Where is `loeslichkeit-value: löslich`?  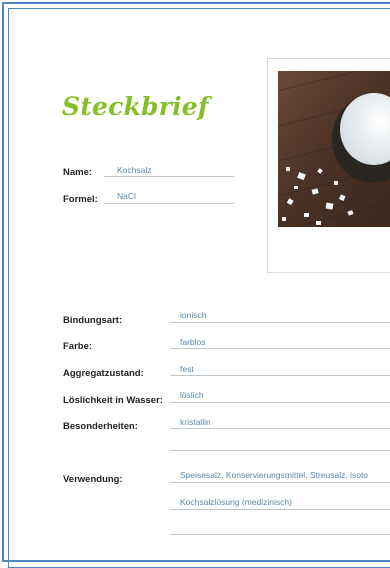 loeslichkeit-value: löslich is located at coordinates (192, 395).